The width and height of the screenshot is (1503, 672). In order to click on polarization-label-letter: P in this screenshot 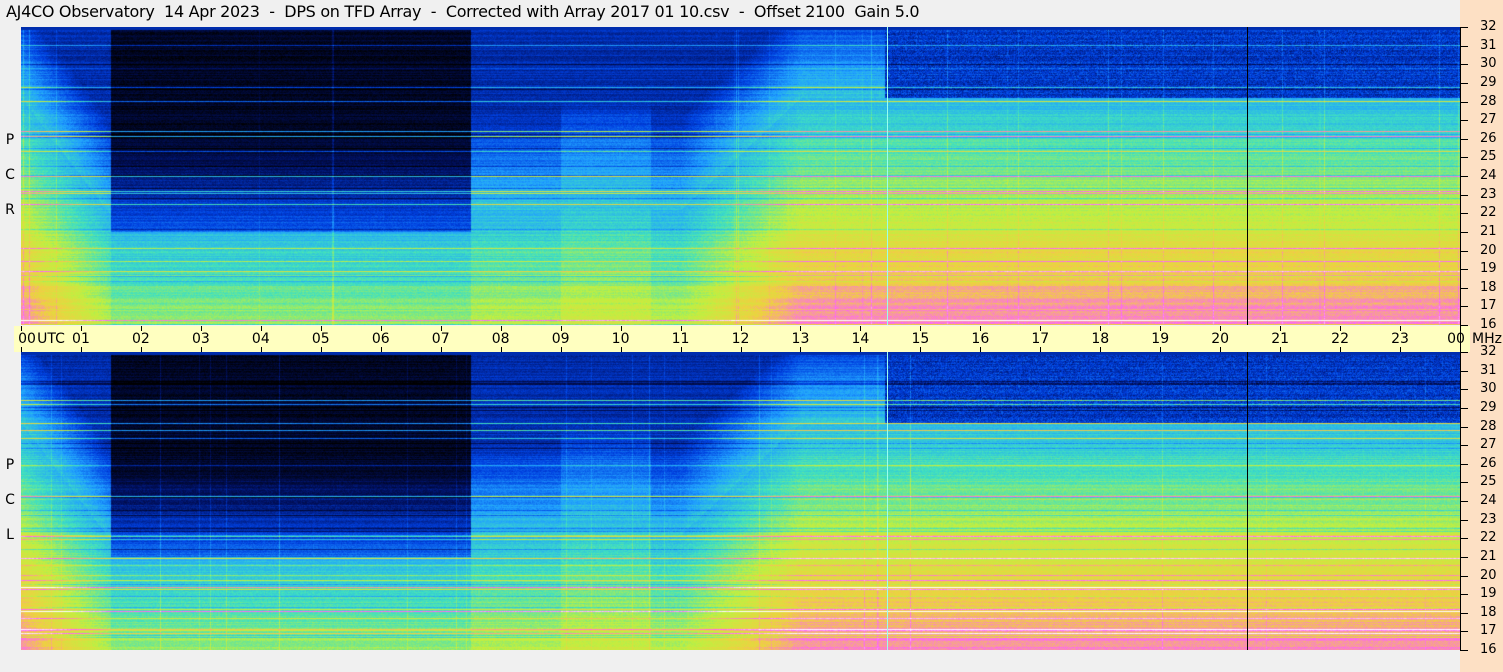, I will do `click(10, 140)`.